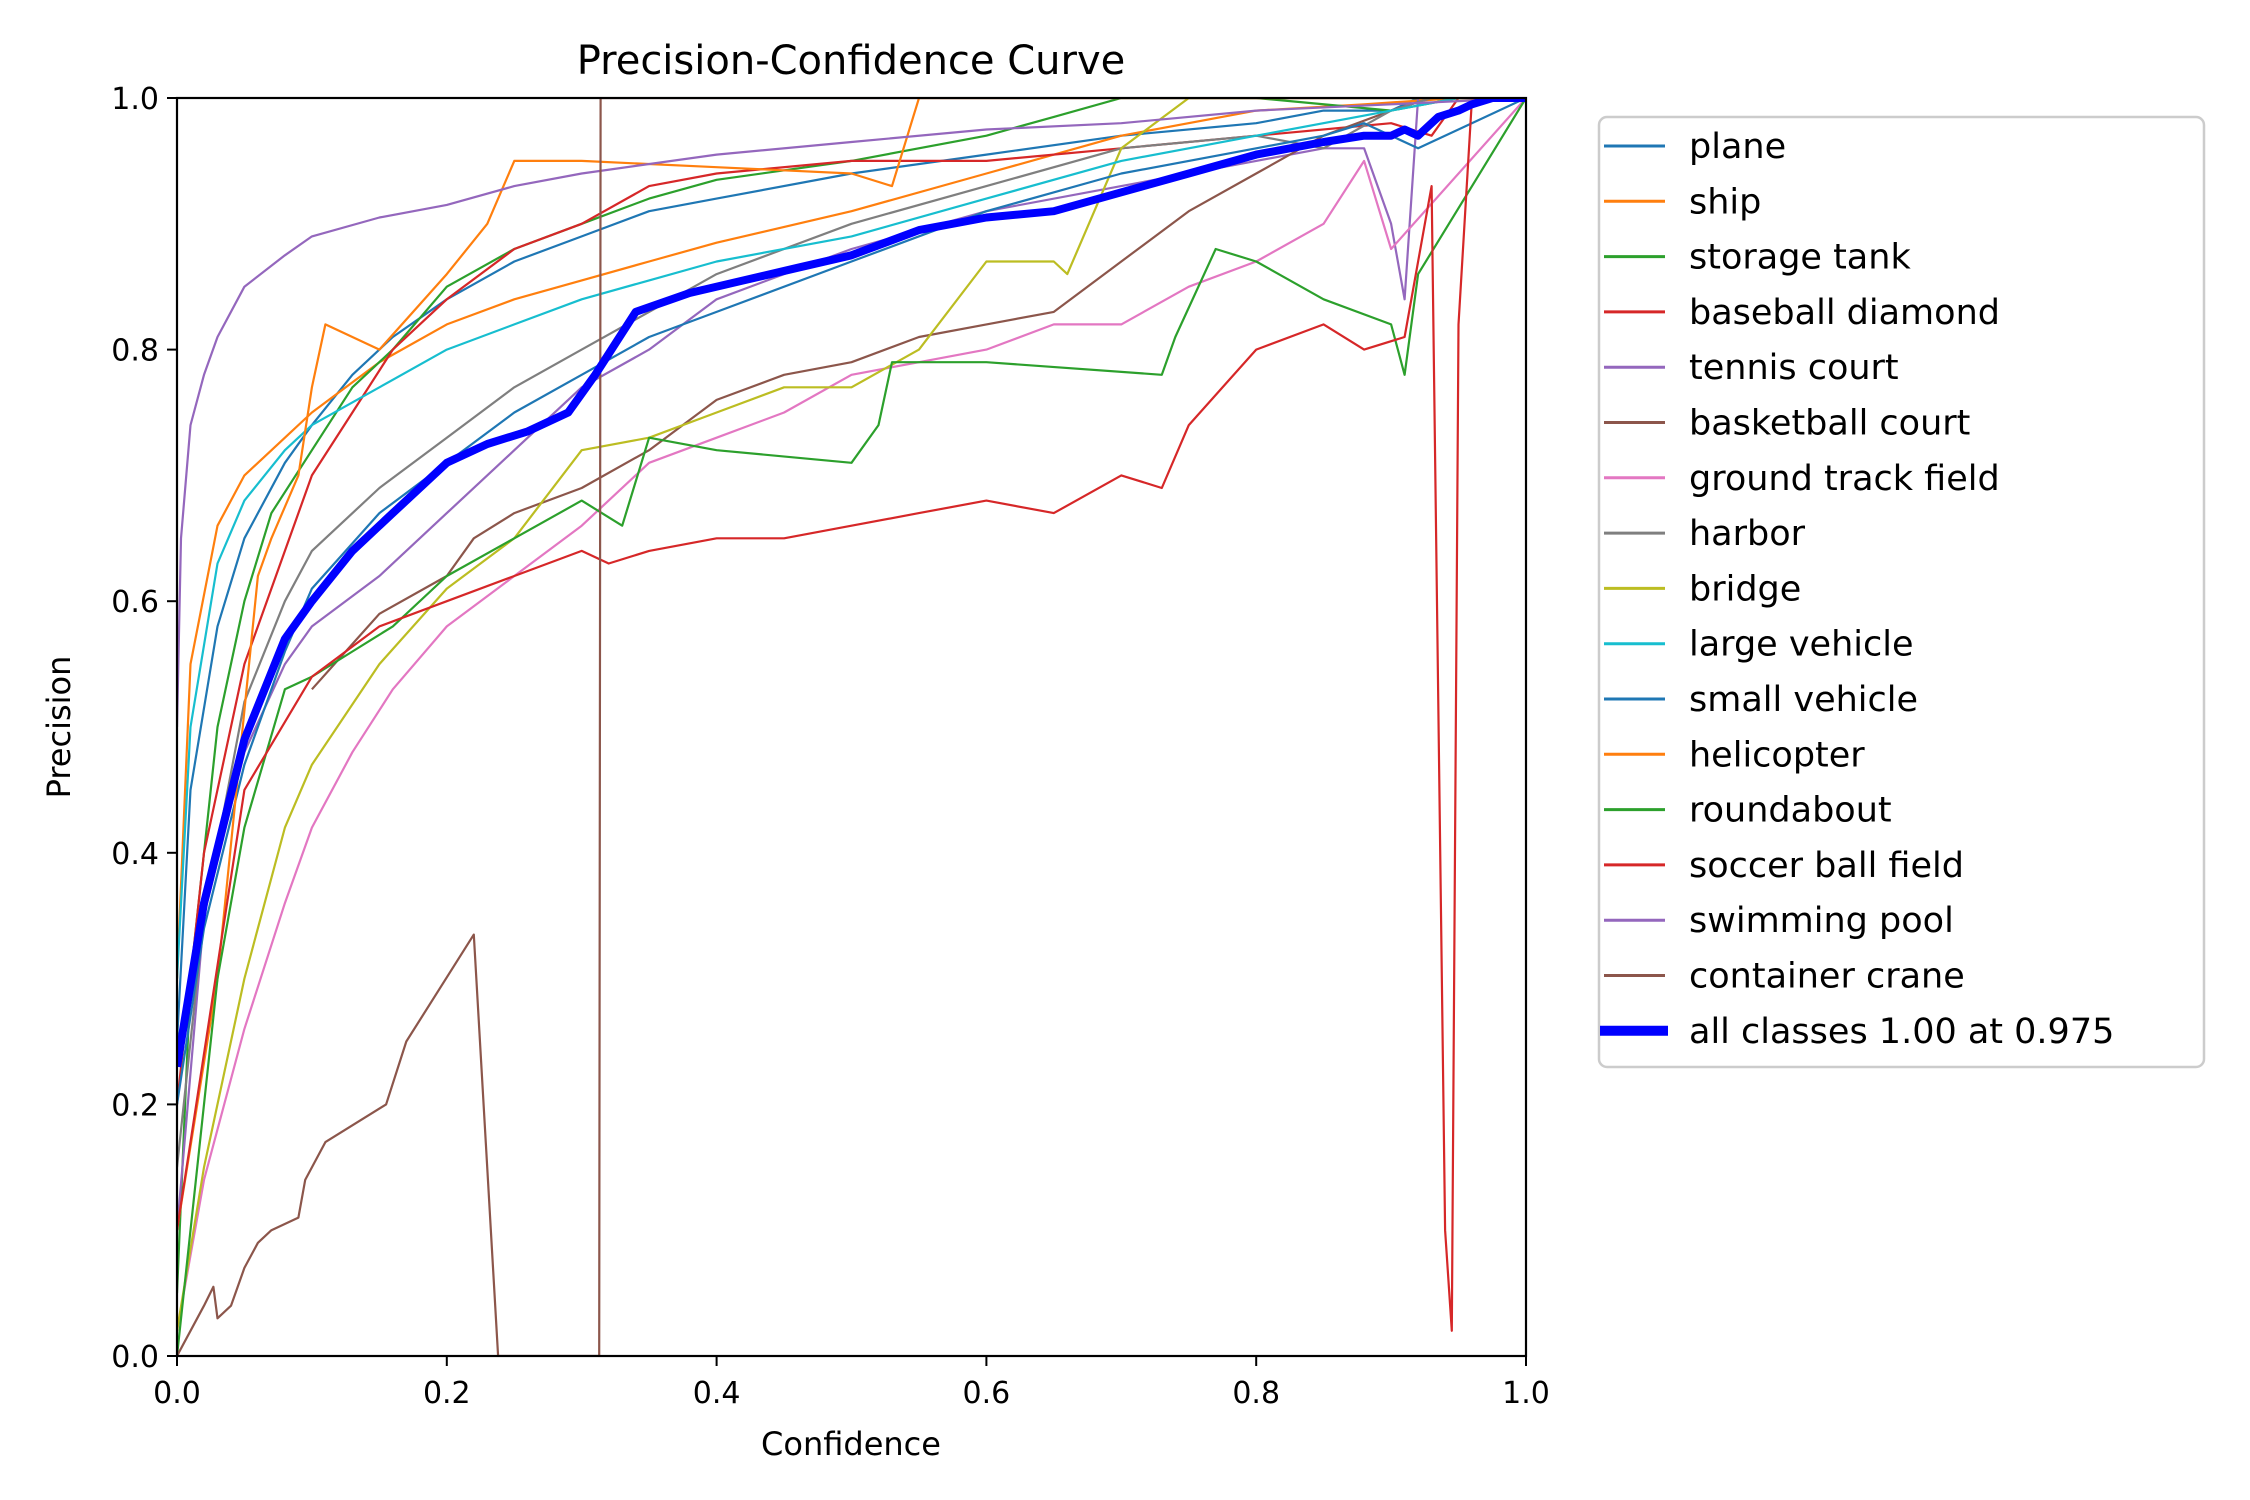 Image resolution: width=2250 pixels, height=1500 pixels. What do you see at coordinates (1844, 313) in the screenshot?
I see `legend-label: baseball diamond` at bounding box center [1844, 313].